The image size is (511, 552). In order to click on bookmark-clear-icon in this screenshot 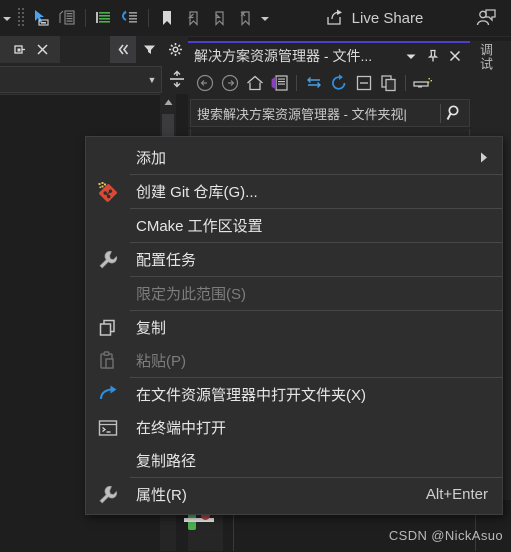, I will do `click(245, 18)`.